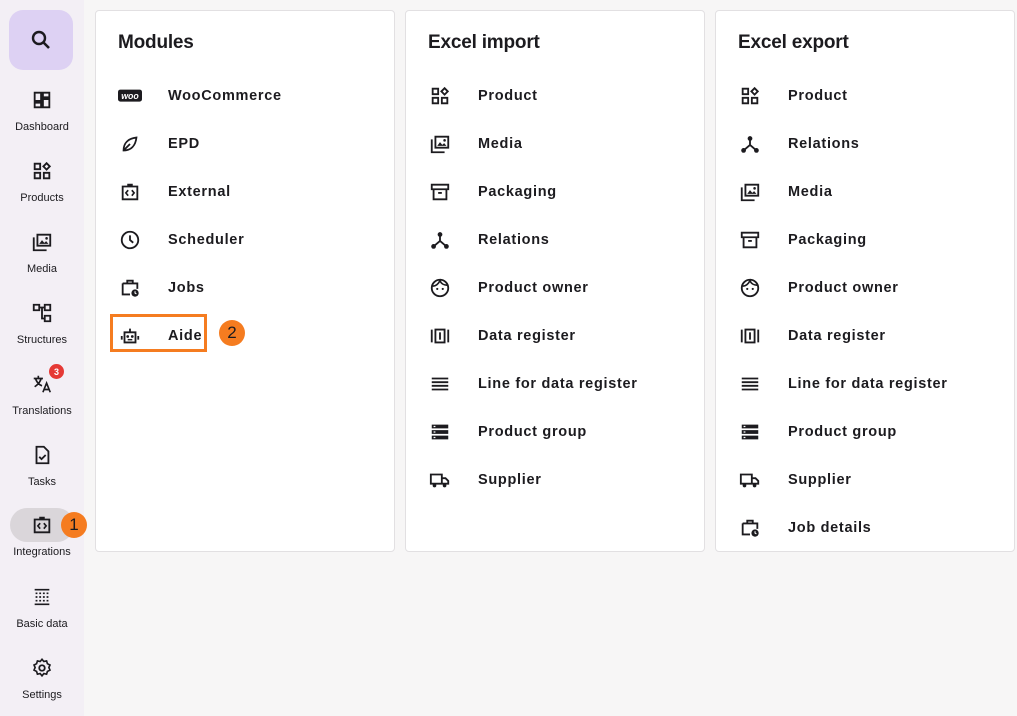  Describe the element at coordinates (200, 96) in the screenshot. I see `modules-item-woocommerce: woo WooCommerce` at that location.